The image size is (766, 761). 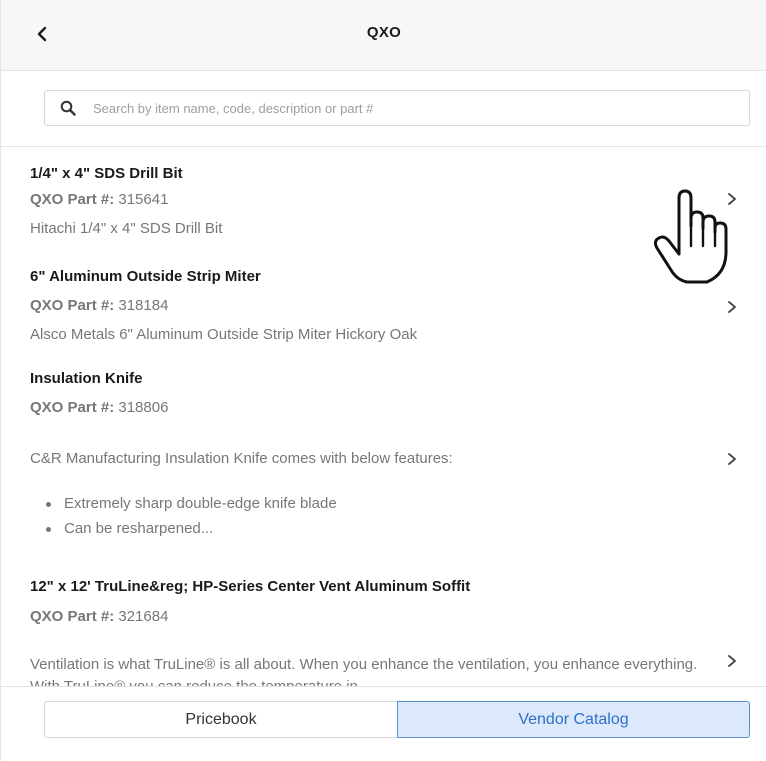 What do you see at coordinates (145, 276) in the screenshot?
I see `item-title: 6" Aluminum Outside Strip Miter` at bounding box center [145, 276].